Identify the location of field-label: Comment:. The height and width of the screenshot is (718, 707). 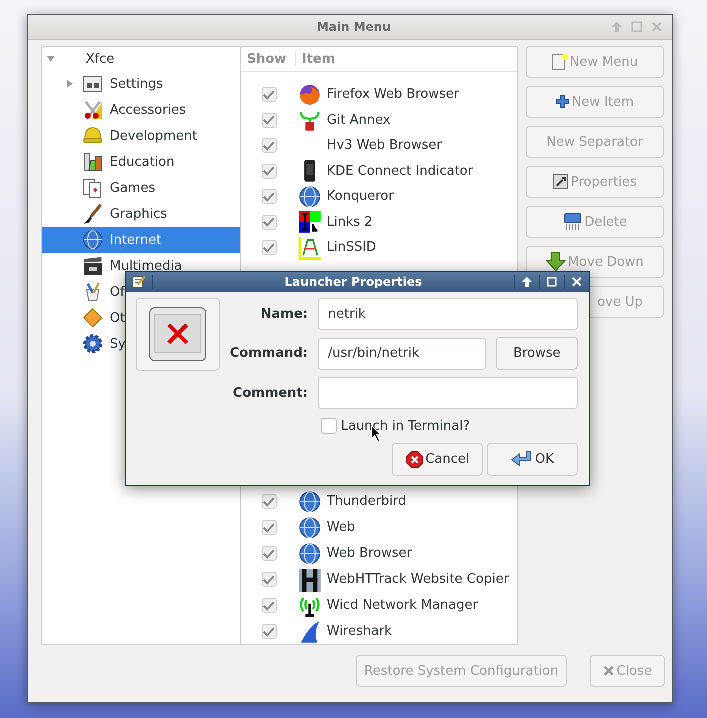
(270, 393).